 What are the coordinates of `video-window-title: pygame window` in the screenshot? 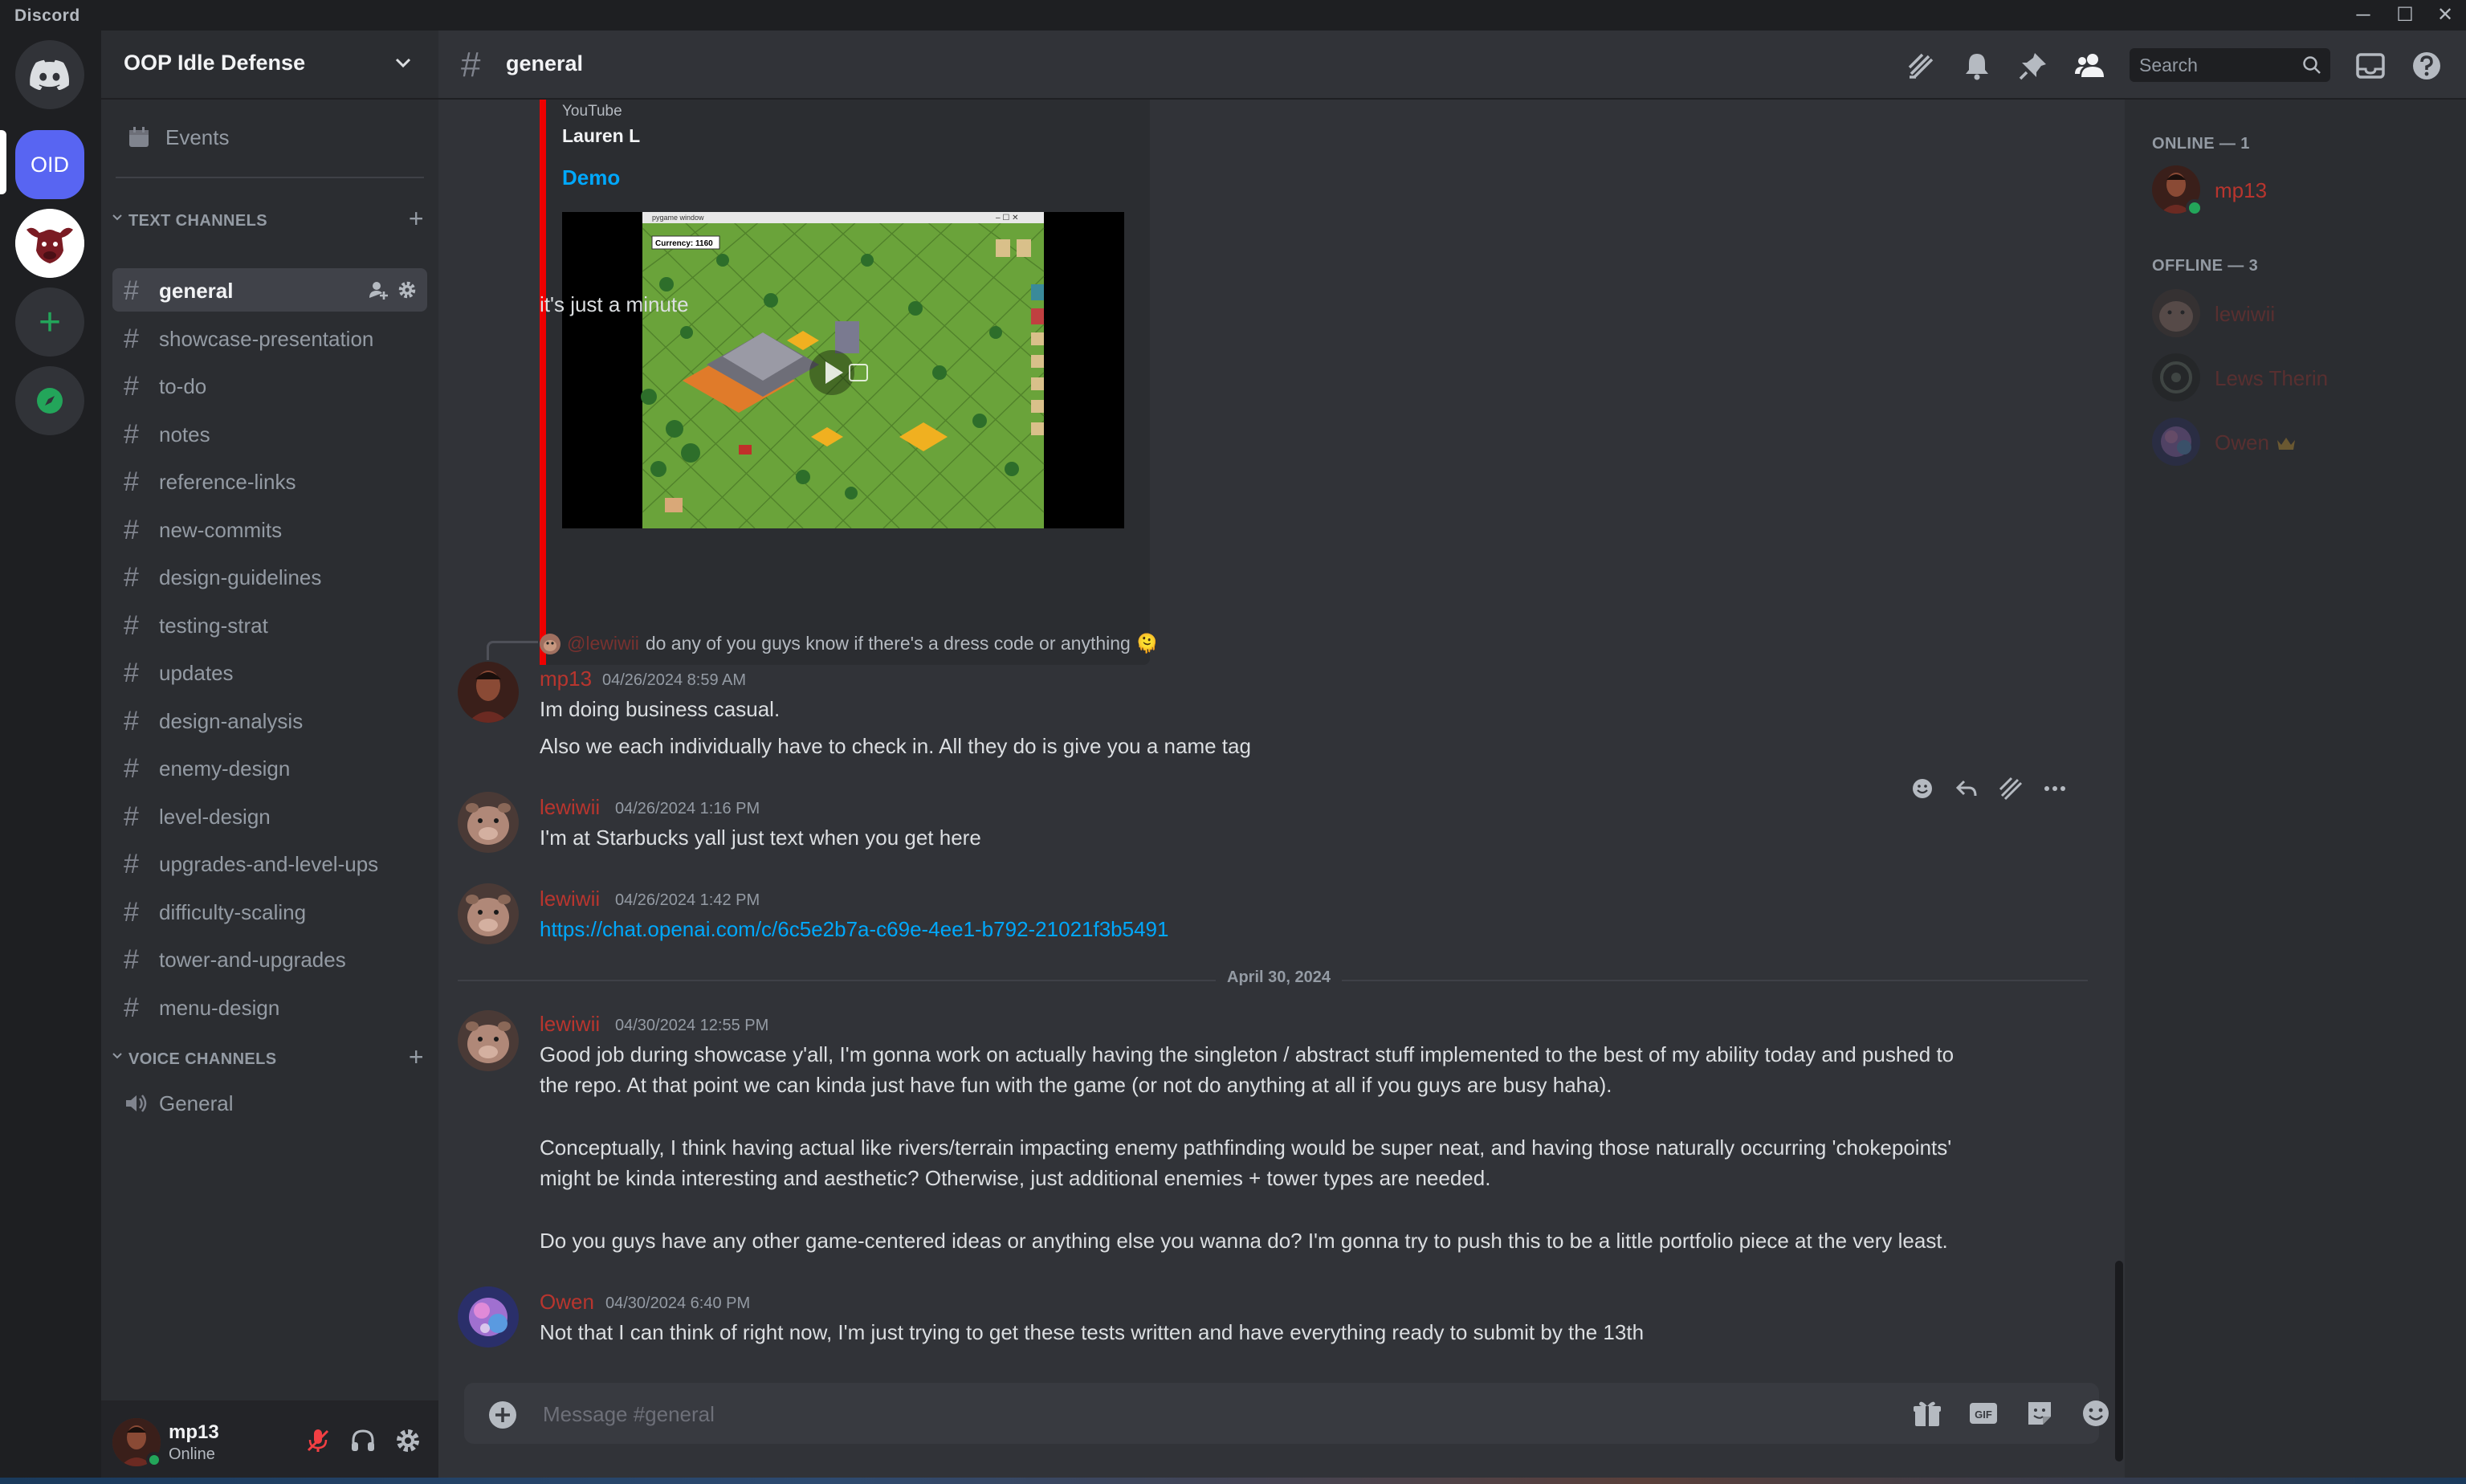 It's located at (678, 218).